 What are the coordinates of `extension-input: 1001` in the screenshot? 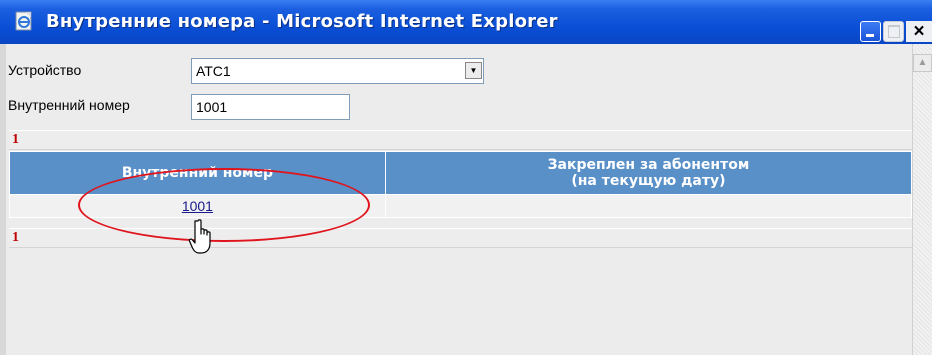 It's located at (270, 107).